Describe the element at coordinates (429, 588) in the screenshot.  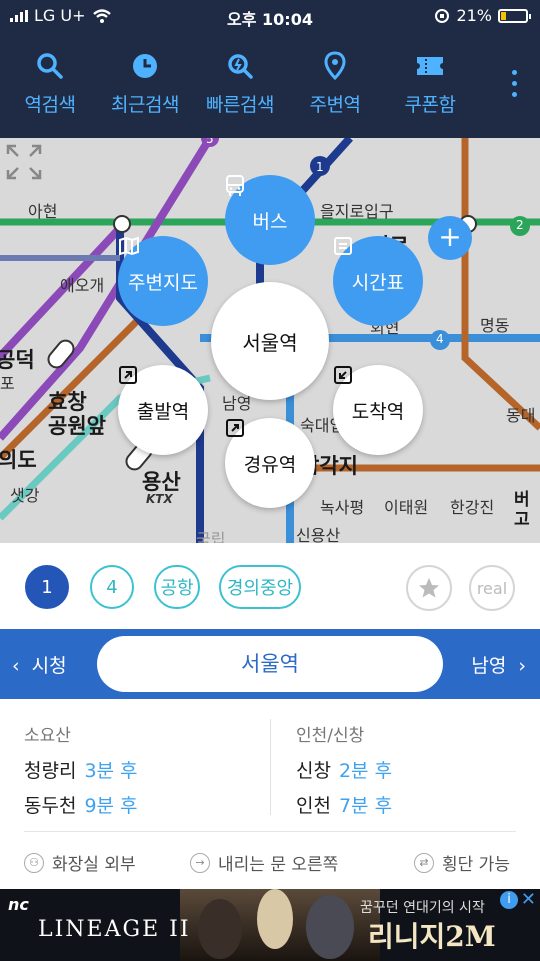
I see `favorite-button` at that location.